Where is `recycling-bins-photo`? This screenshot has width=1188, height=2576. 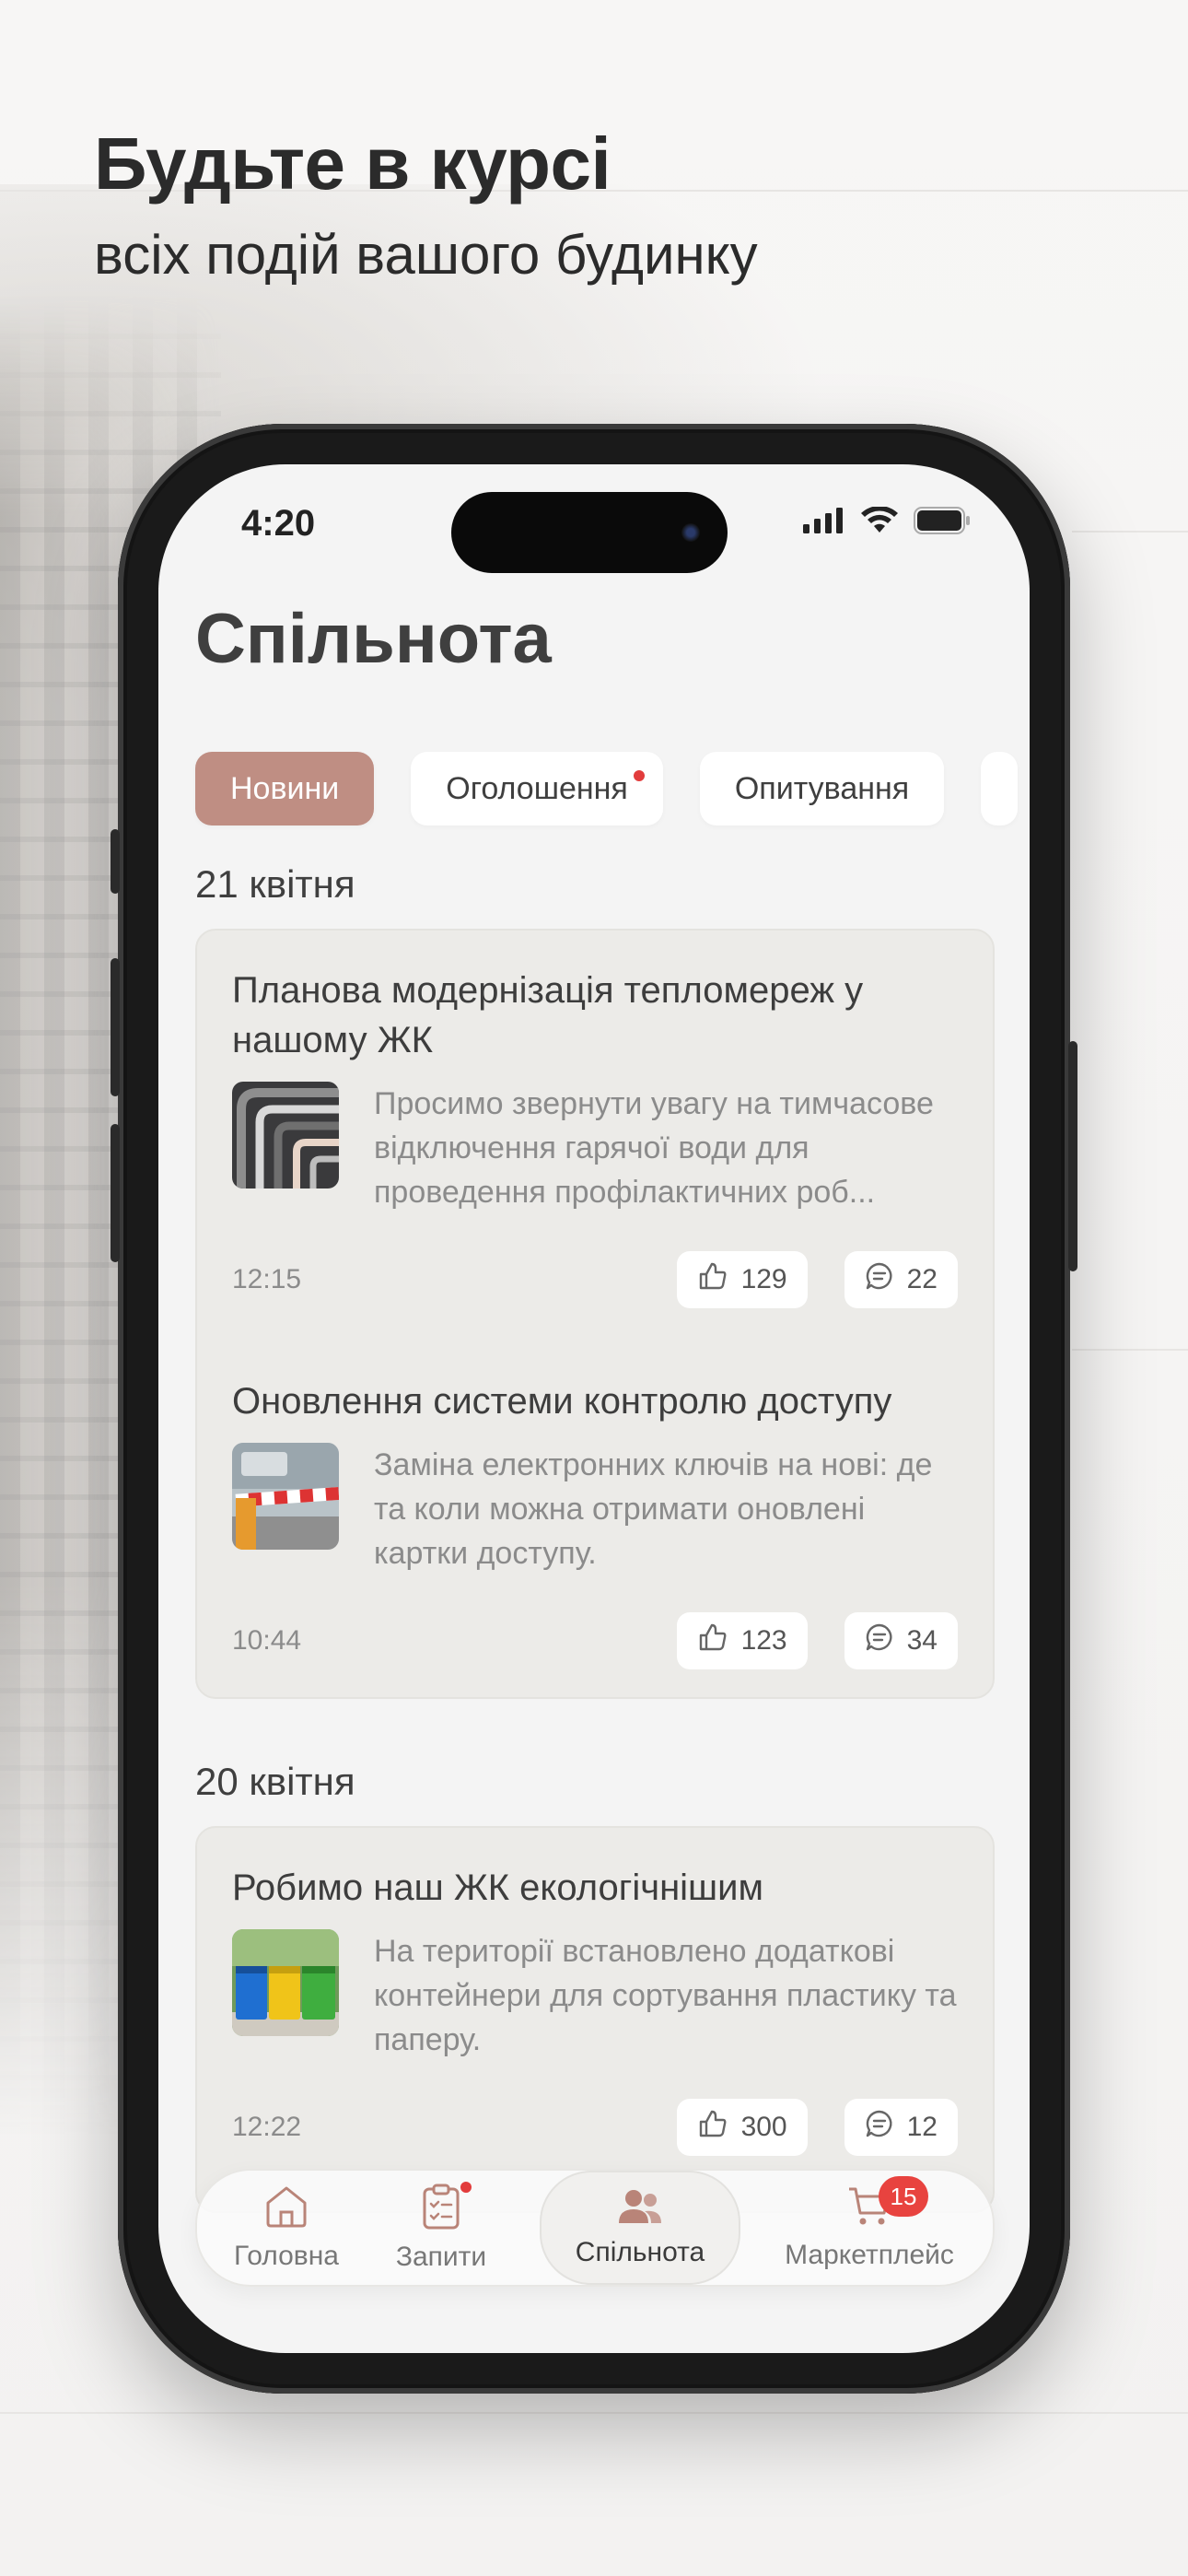 recycling-bins-photo is located at coordinates (285, 1982).